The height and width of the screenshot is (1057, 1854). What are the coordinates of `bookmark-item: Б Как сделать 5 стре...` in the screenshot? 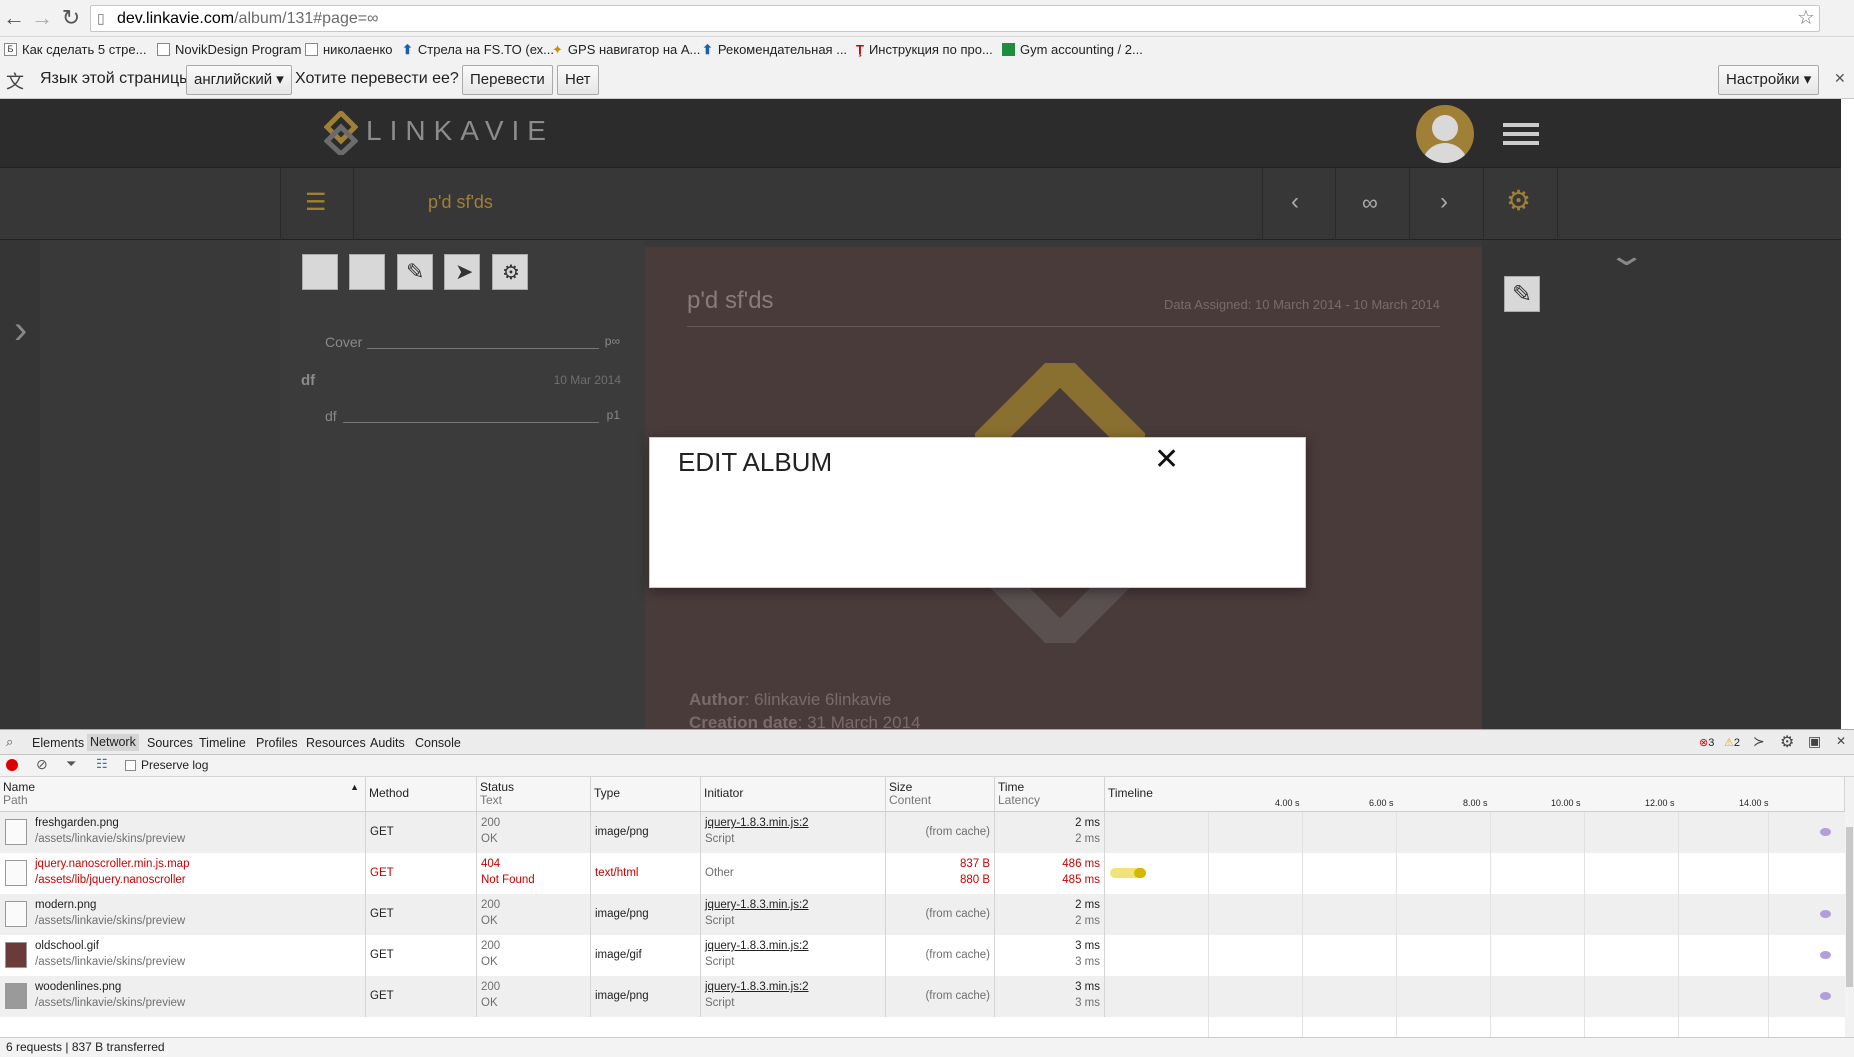 It's located at (75, 49).